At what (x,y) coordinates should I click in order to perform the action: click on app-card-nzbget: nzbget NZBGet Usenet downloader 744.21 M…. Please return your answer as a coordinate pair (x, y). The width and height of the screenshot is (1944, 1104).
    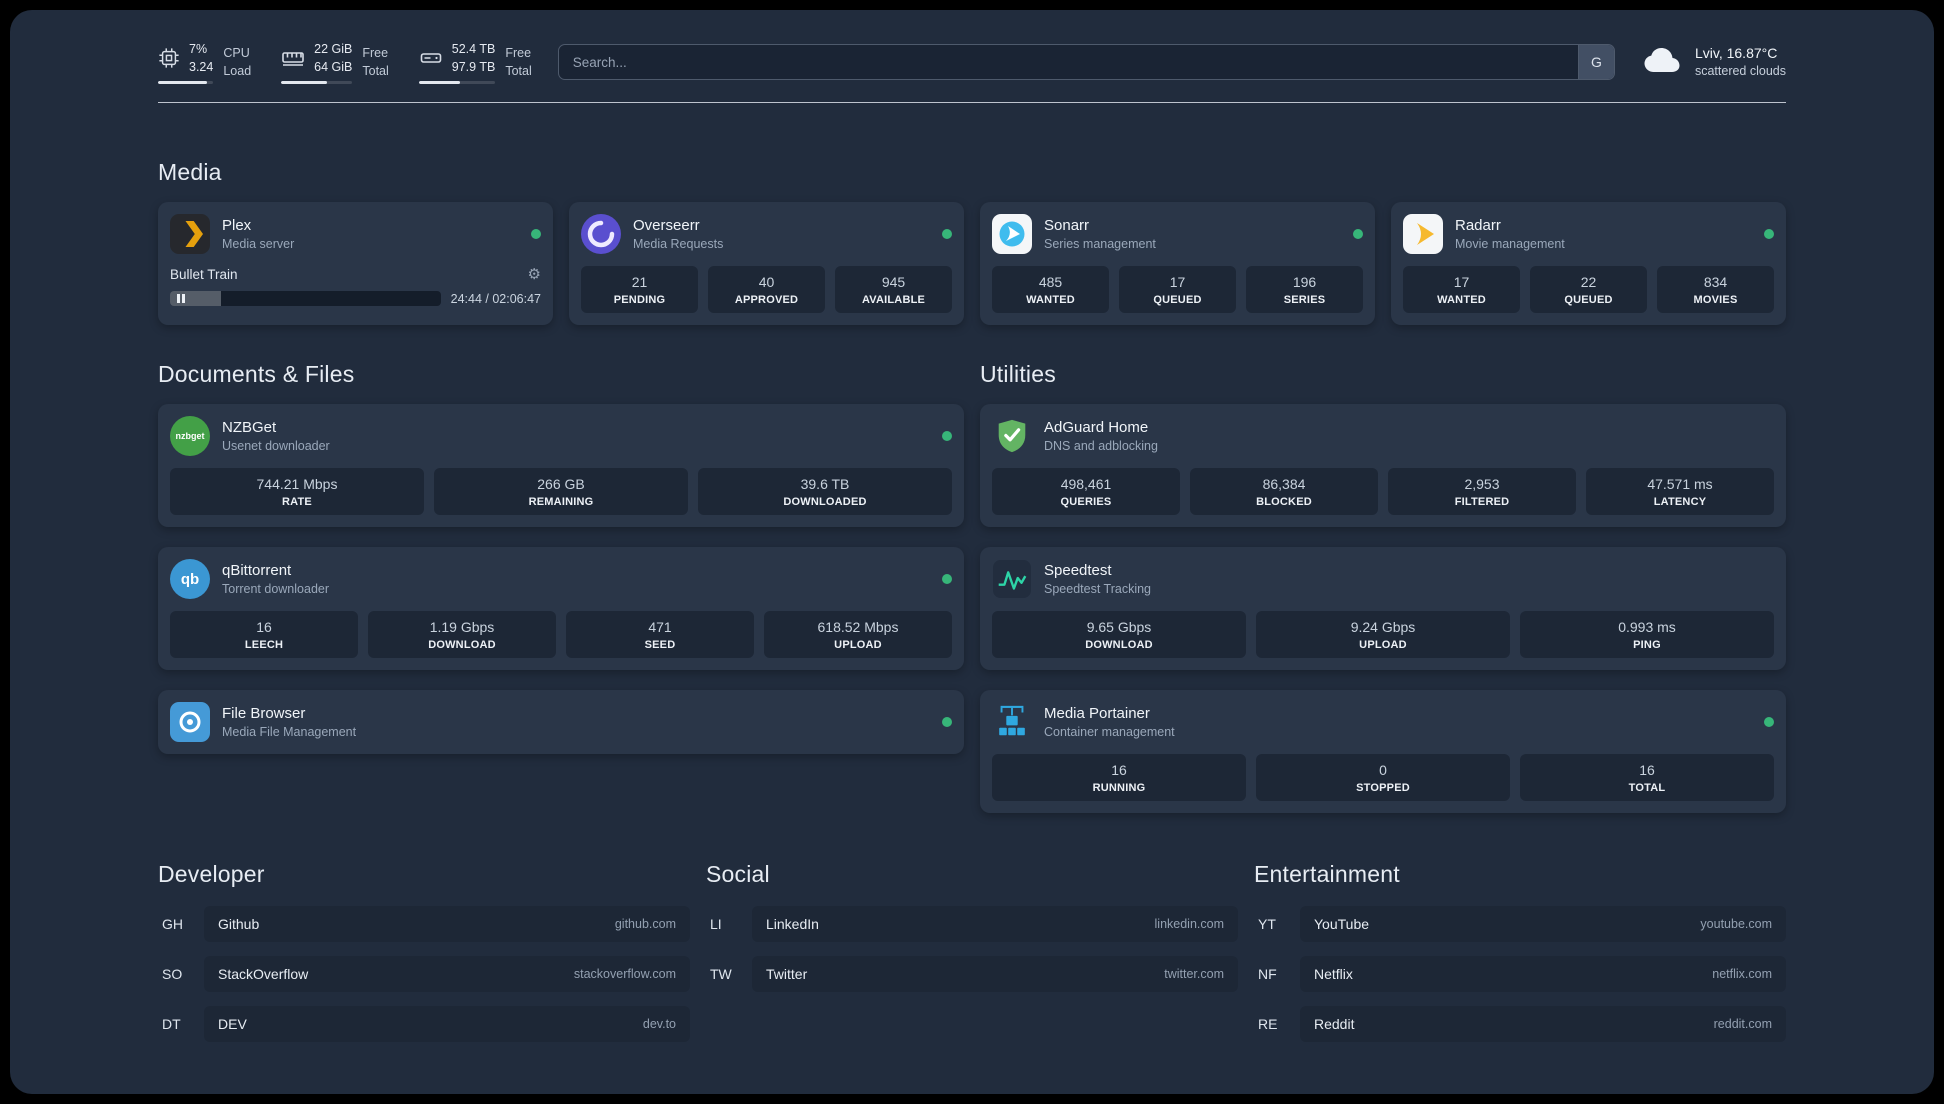
    Looking at the image, I should click on (561, 466).